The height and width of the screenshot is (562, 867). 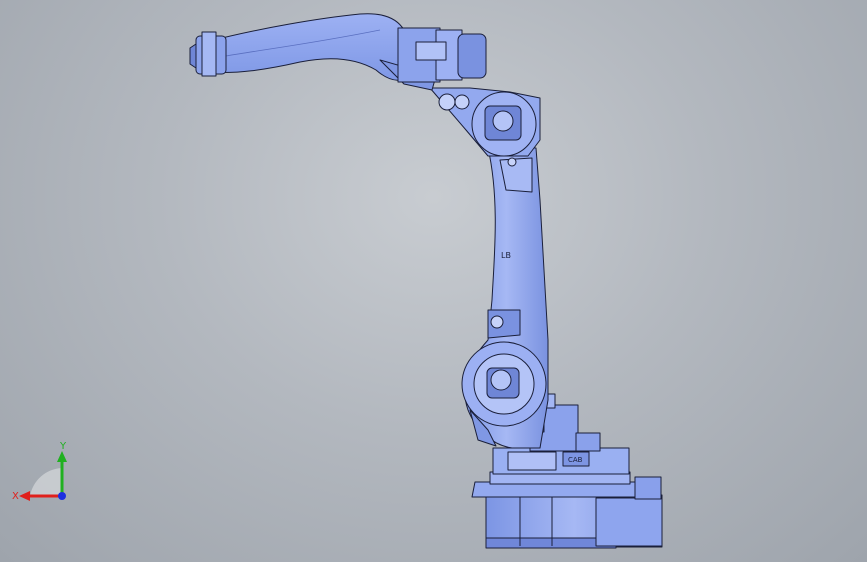 What do you see at coordinates (505, 298) in the screenshot?
I see `lower-arm: LB` at bounding box center [505, 298].